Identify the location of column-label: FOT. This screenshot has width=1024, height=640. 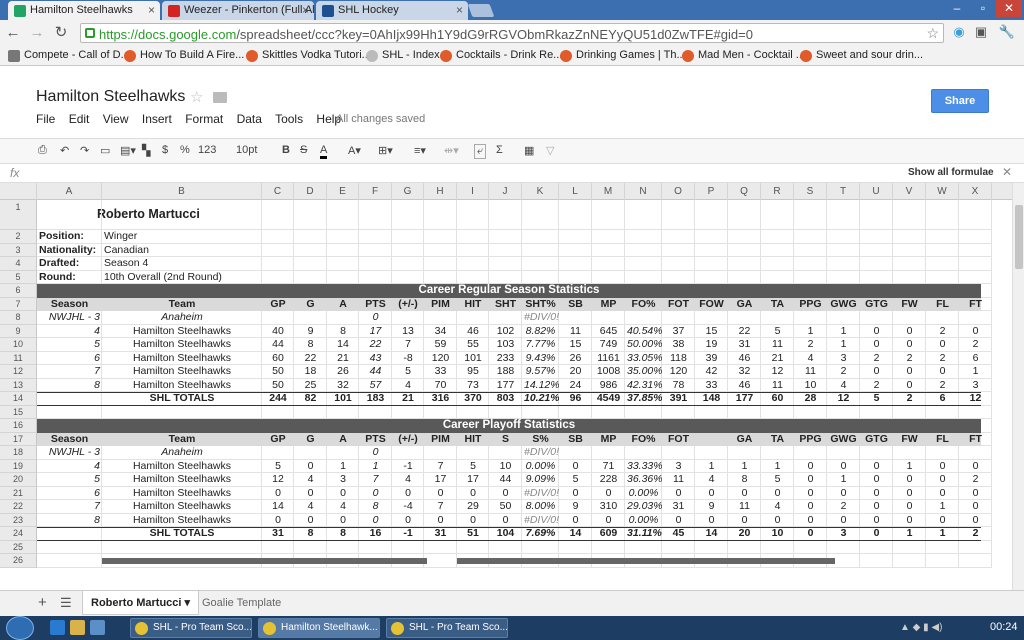
(678, 305).